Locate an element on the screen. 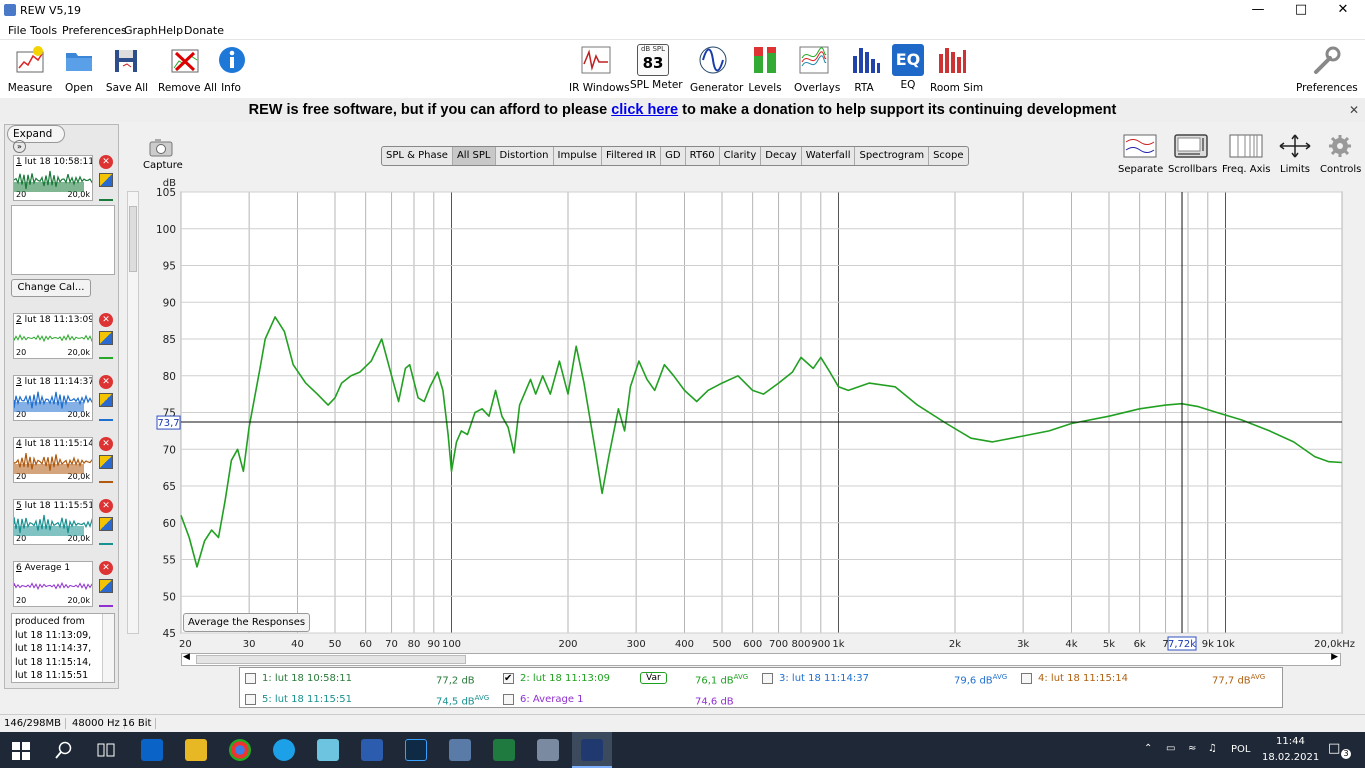  bit-depth-status: 16 Bit is located at coordinates (137, 723).